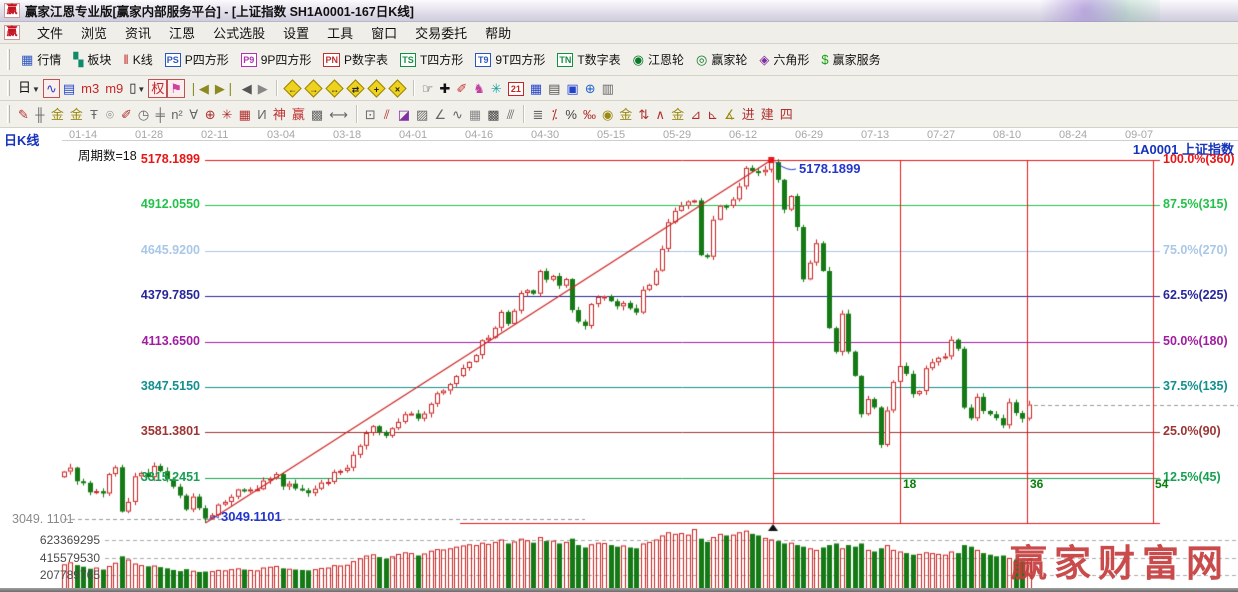  Describe the element at coordinates (625, 114) in the screenshot. I see `gold-line-icon: 金` at that location.